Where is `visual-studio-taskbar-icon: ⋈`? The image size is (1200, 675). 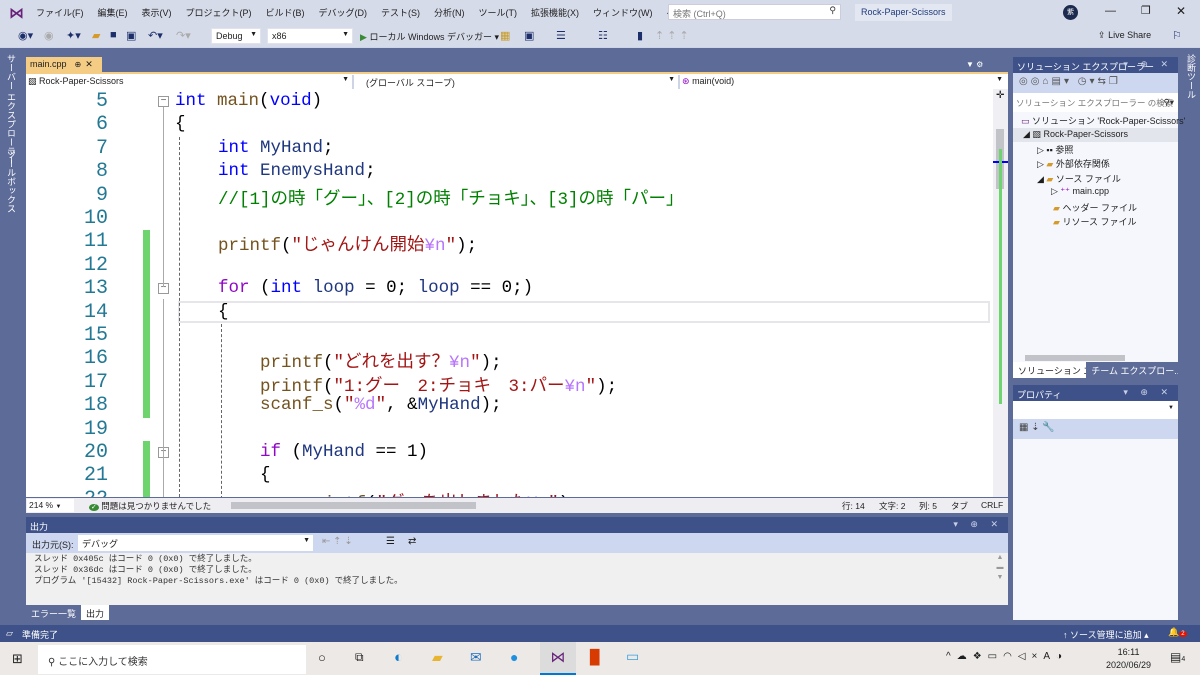 visual-studio-taskbar-icon: ⋈ is located at coordinates (558, 658).